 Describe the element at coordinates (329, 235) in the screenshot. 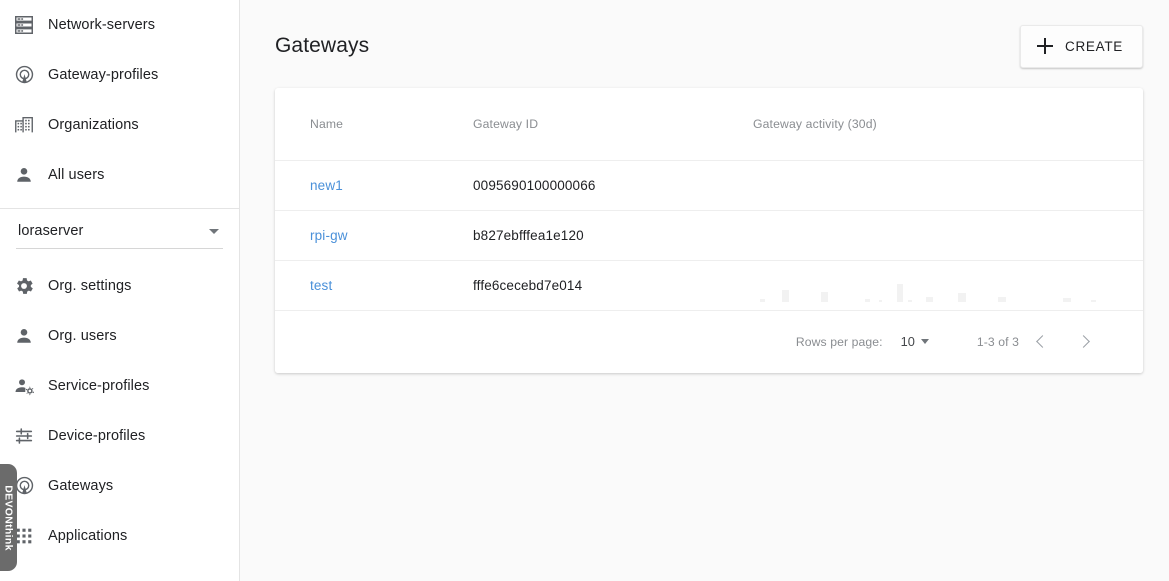

I see `gateway-link: rpi-gw` at that location.